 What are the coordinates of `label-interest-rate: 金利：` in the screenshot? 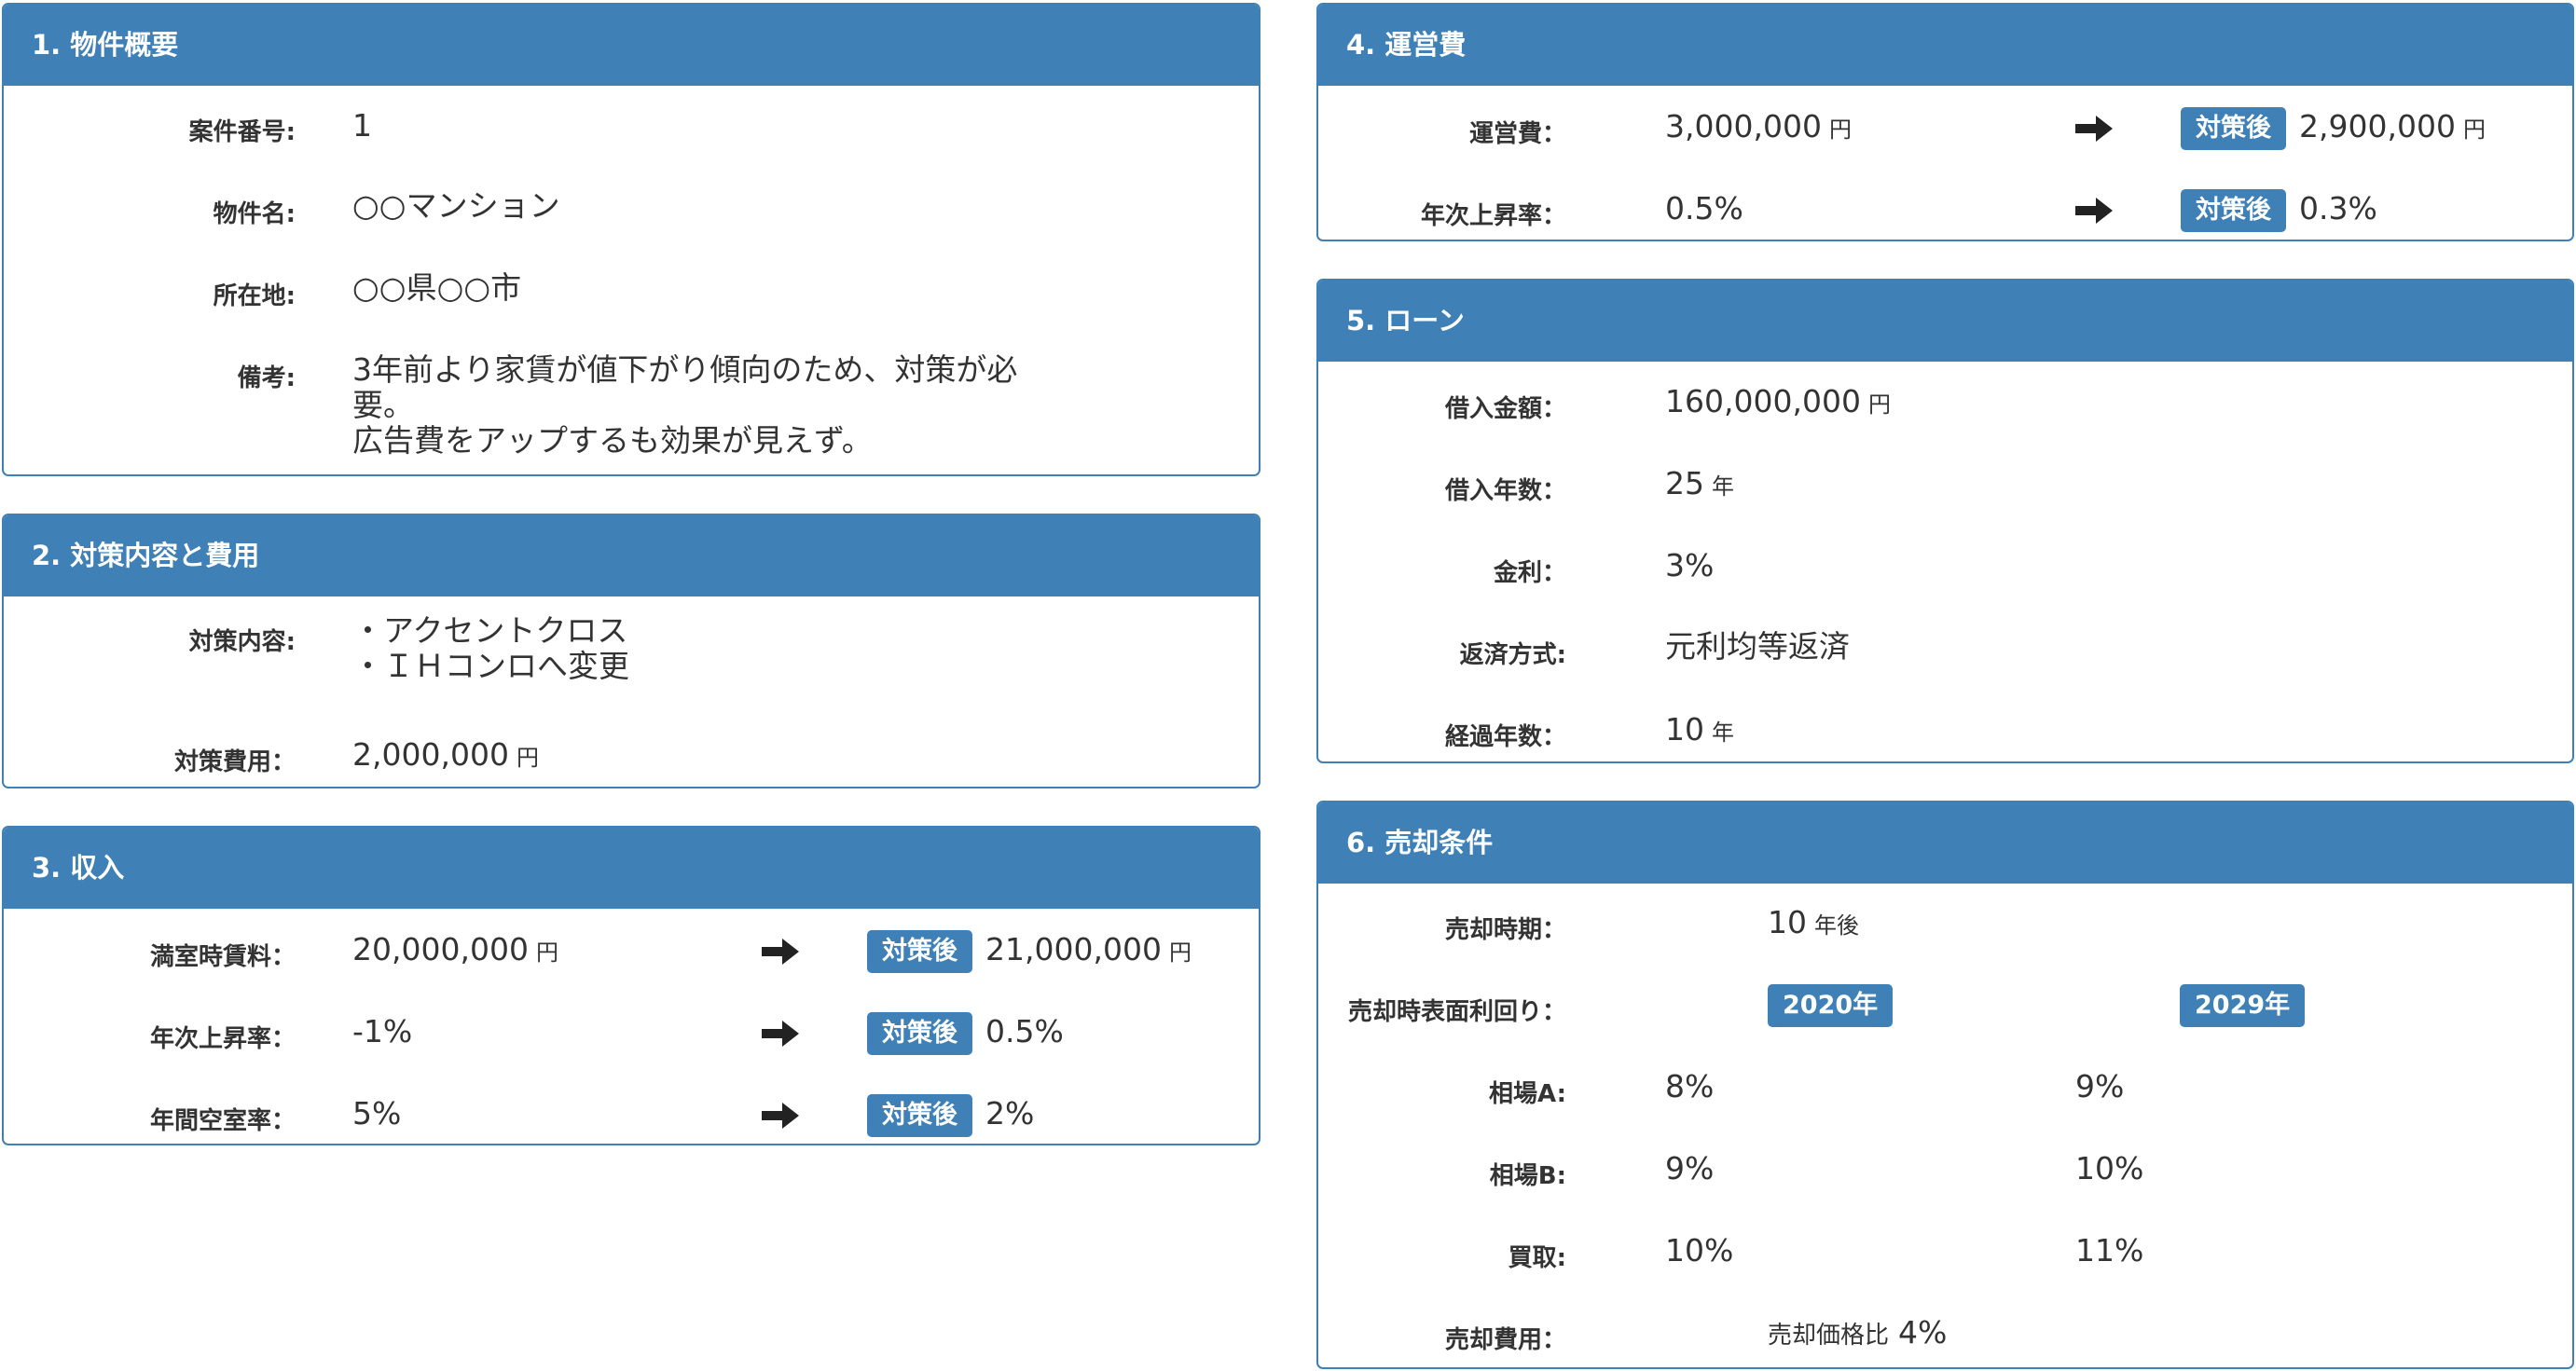 It's located at (1529, 573).